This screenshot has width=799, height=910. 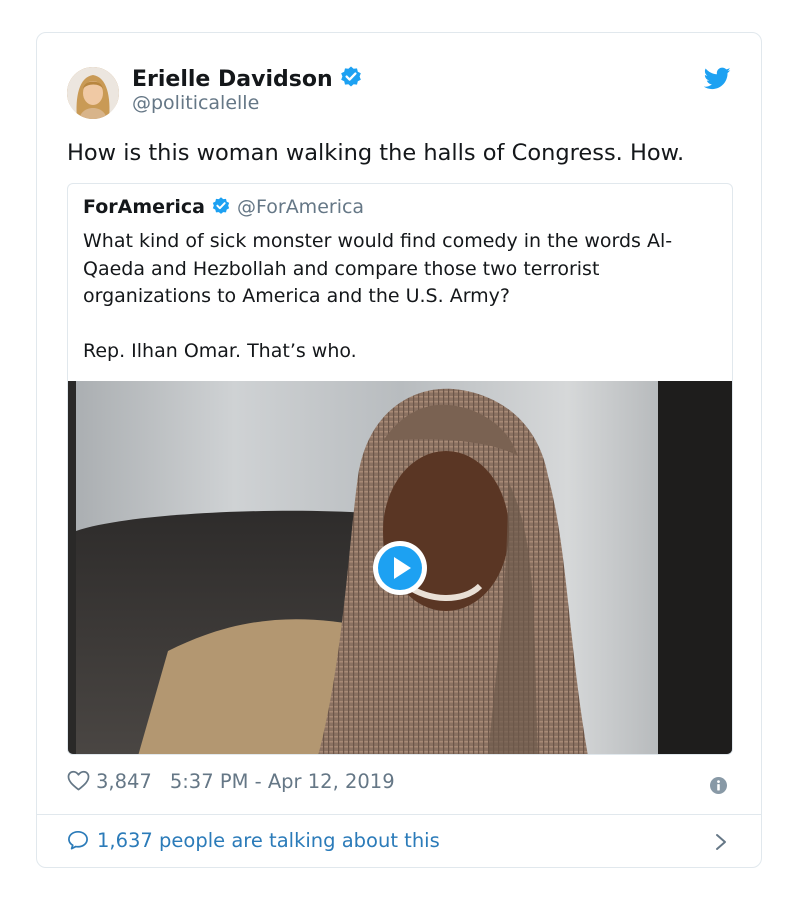 I want to click on divider, so click(x=399, y=814).